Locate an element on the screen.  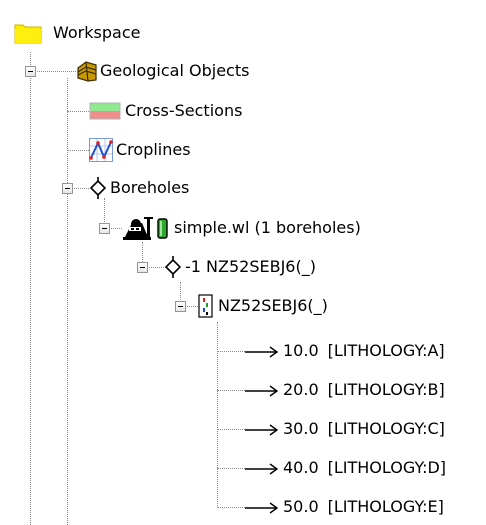
geological-layers-icon is located at coordinates (87, 71).